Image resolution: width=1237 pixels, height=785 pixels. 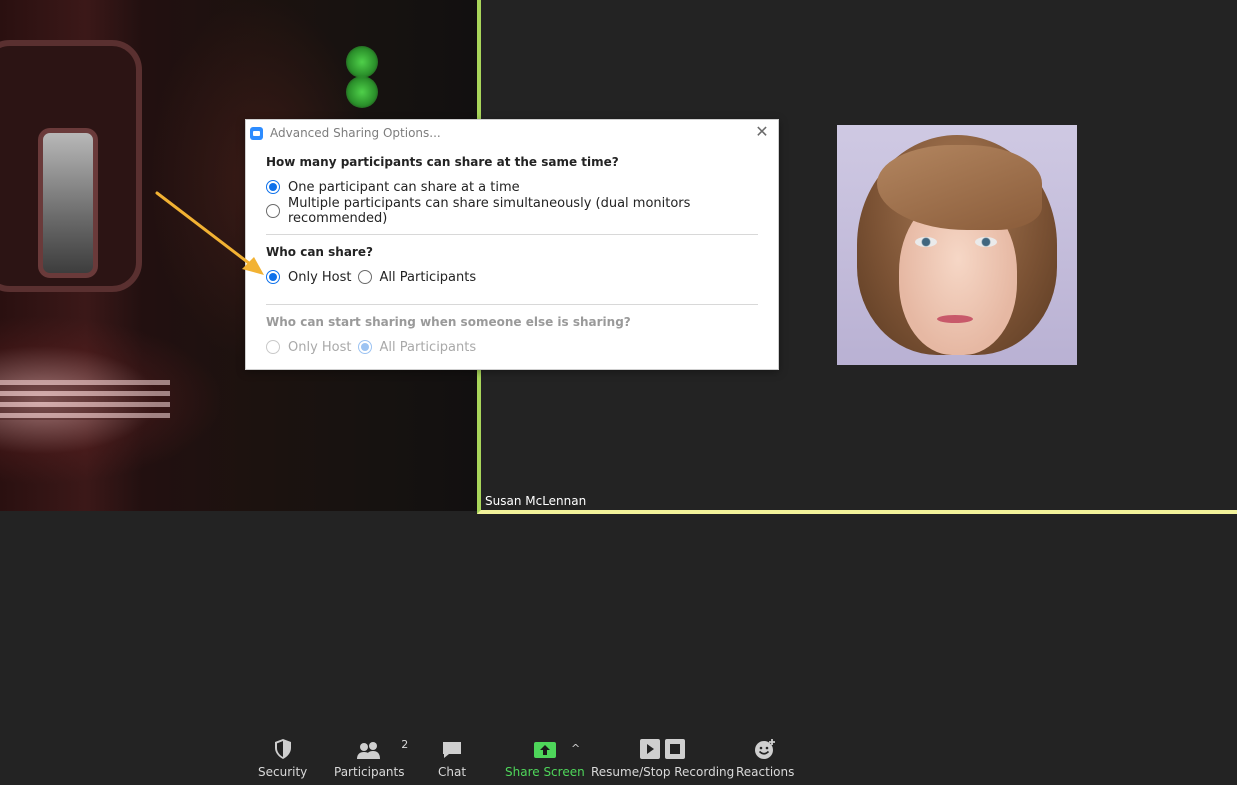 I want to click on radio-one-participant: One participant can share at a time, so click(x=393, y=187).